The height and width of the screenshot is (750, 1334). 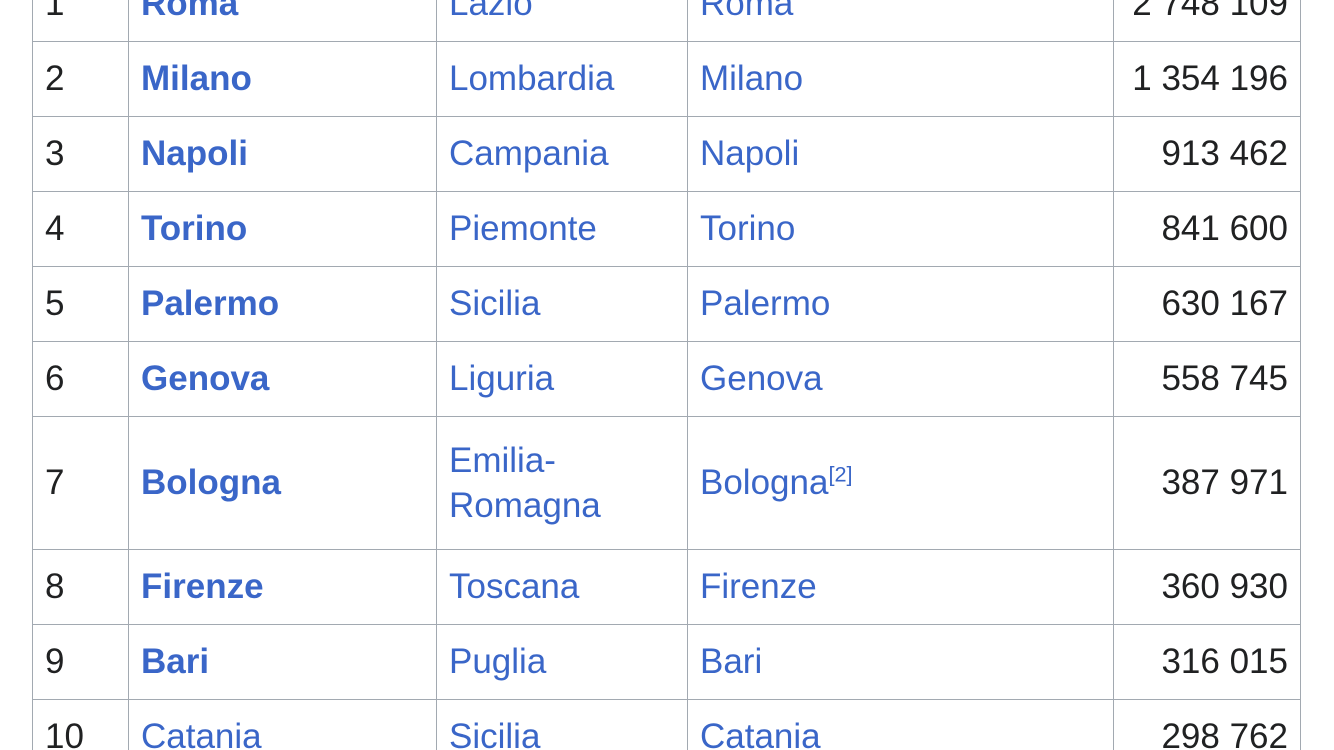 What do you see at coordinates (80, 304) in the screenshot?
I see `cell-rank: 5` at bounding box center [80, 304].